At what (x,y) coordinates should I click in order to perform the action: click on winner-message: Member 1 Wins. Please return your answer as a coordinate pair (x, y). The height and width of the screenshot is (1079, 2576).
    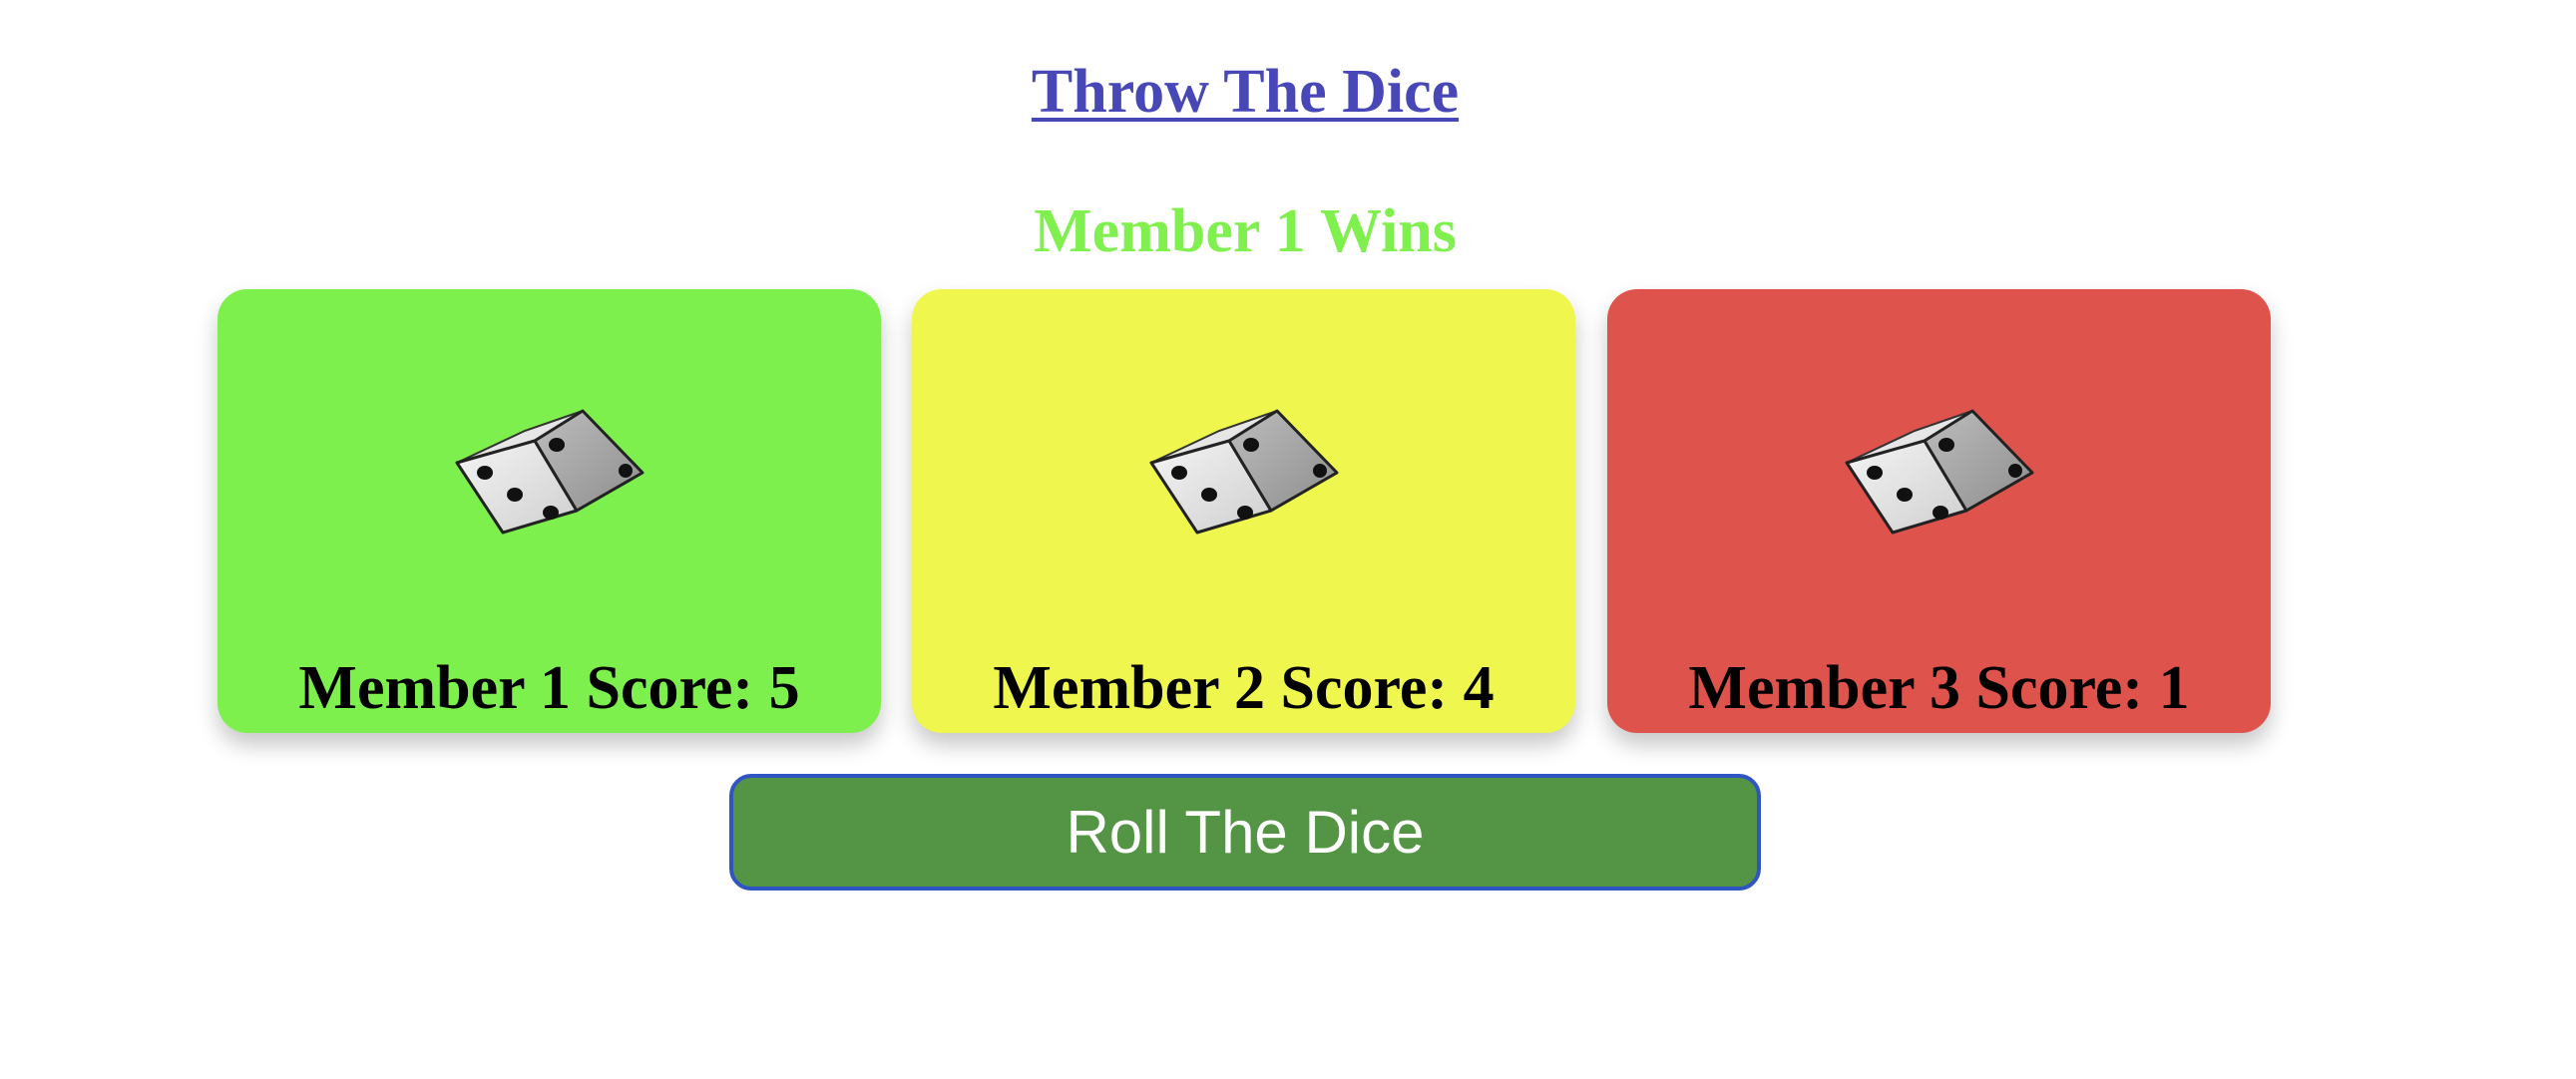
    Looking at the image, I should click on (1245, 231).